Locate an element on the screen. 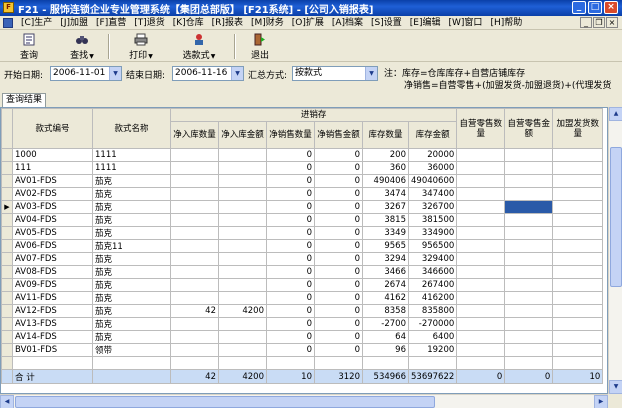 The height and width of the screenshot is (408, 622). mdi-close-button: × is located at coordinates (612, 22).